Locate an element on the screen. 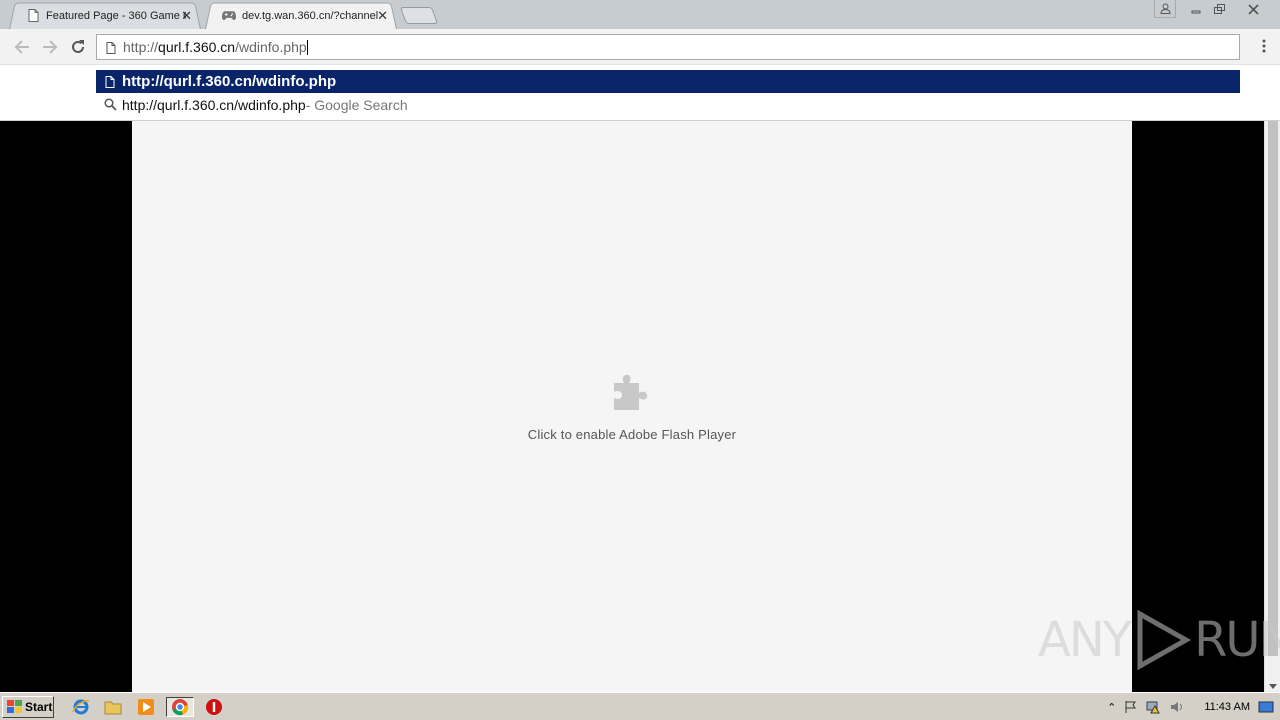 The image size is (1280, 720). anyrun-watermark: ANY RUN is located at coordinates (1159, 640).